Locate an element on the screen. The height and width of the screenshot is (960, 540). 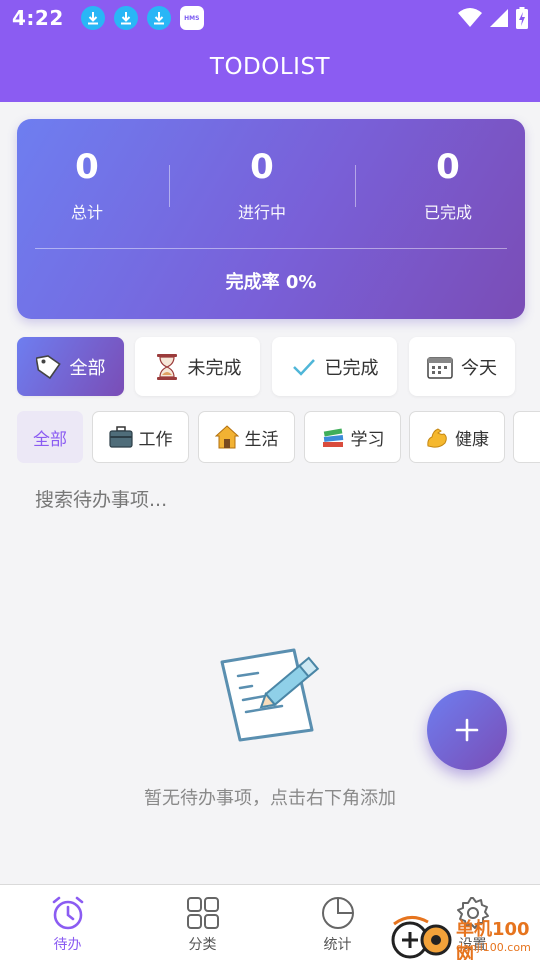
stat-total: 0 总计 is located at coordinates (87, 185).